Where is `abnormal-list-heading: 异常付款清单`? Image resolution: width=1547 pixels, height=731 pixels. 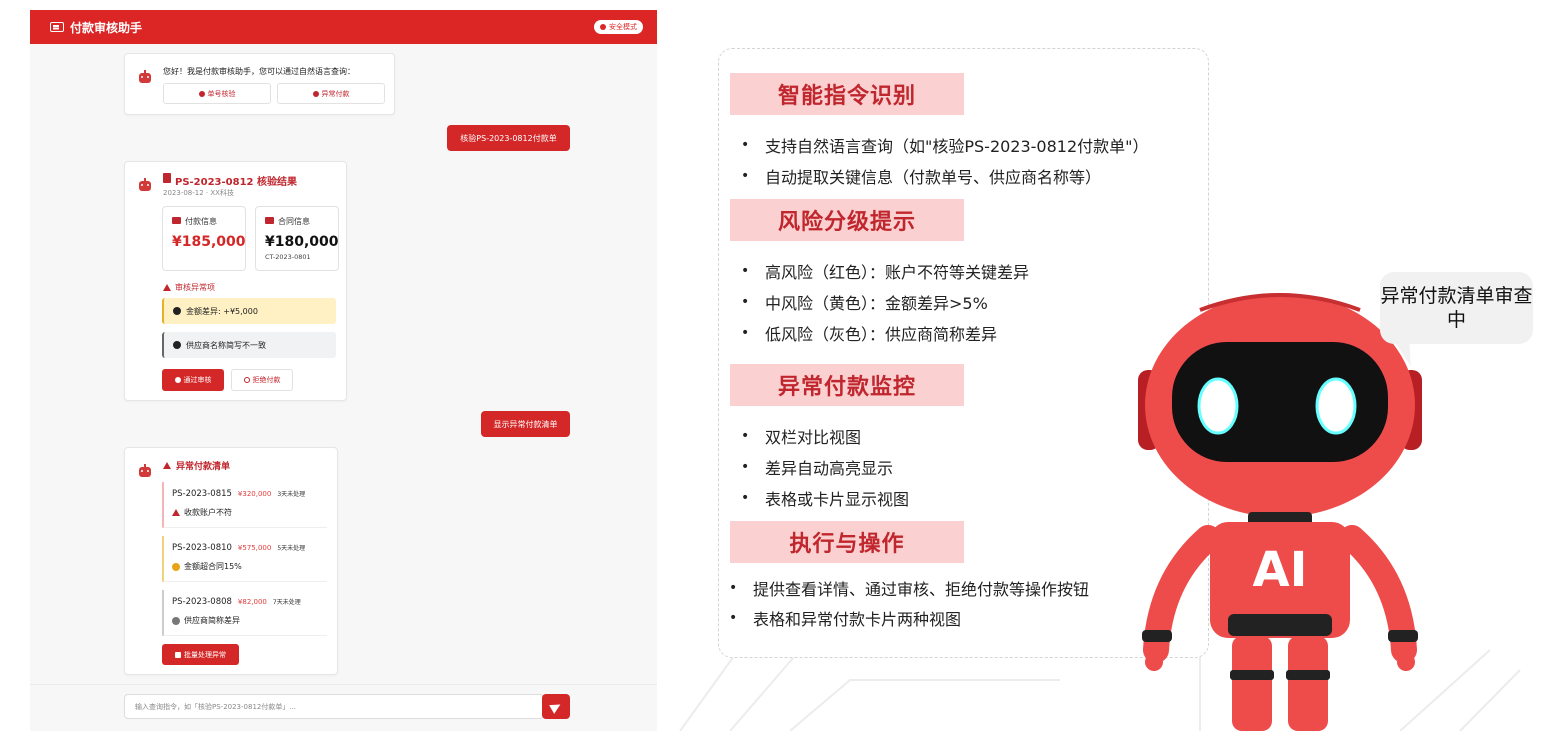
abnormal-list-heading: 异常付款清单 is located at coordinates (196, 465).